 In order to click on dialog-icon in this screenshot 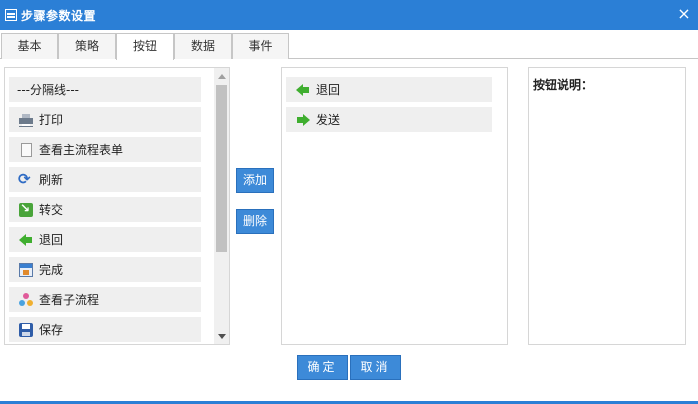, I will do `click(11, 15)`.